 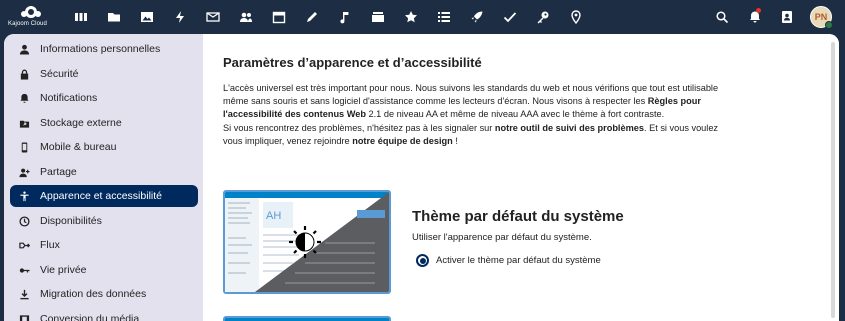 What do you see at coordinates (81, 123) in the screenshot?
I see `sidebar-item-label: Stockage externe` at bounding box center [81, 123].